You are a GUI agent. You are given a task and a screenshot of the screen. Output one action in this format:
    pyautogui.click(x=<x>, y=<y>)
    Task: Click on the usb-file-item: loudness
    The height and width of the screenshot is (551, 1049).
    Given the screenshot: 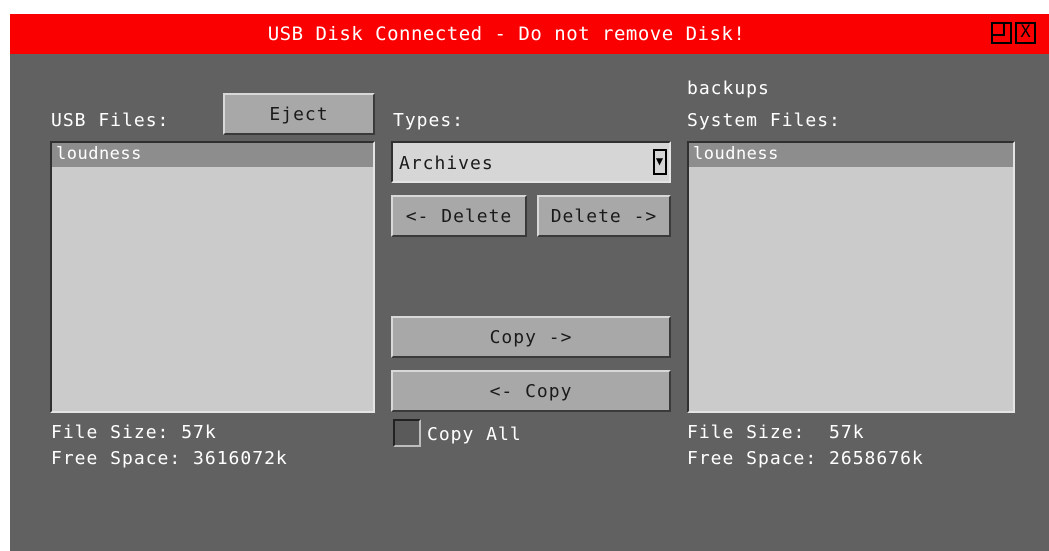 What is the action you would take?
    pyautogui.click(x=212, y=155)
    